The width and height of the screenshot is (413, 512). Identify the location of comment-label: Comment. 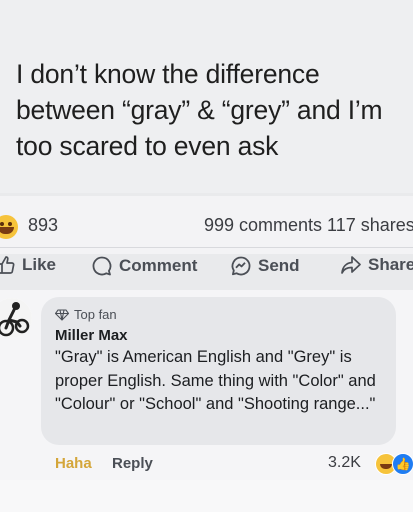
(158, 265).